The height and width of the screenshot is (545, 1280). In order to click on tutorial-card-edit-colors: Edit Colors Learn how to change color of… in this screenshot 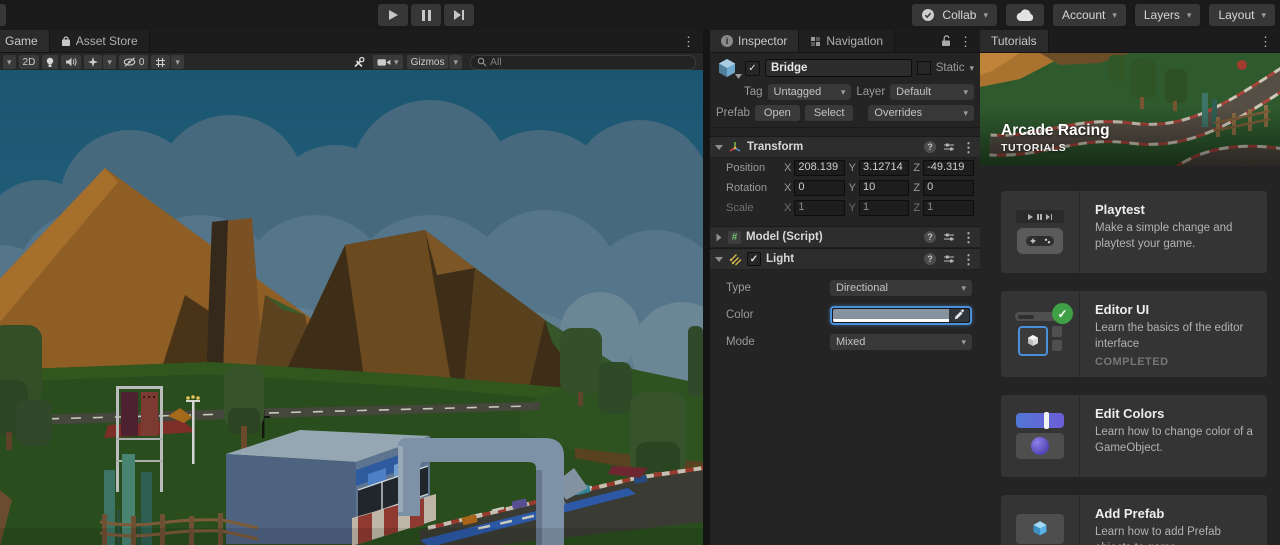, I will do `click(1134, 436)`.